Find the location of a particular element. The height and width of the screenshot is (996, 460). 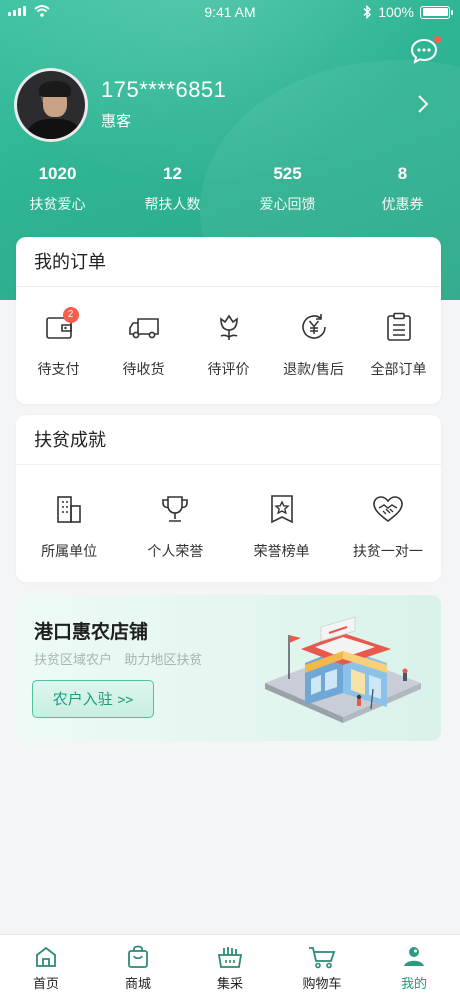

bottom-tab-bar: 首页 商城 集采 购物车 我的 is located at coordinates (230, 965).